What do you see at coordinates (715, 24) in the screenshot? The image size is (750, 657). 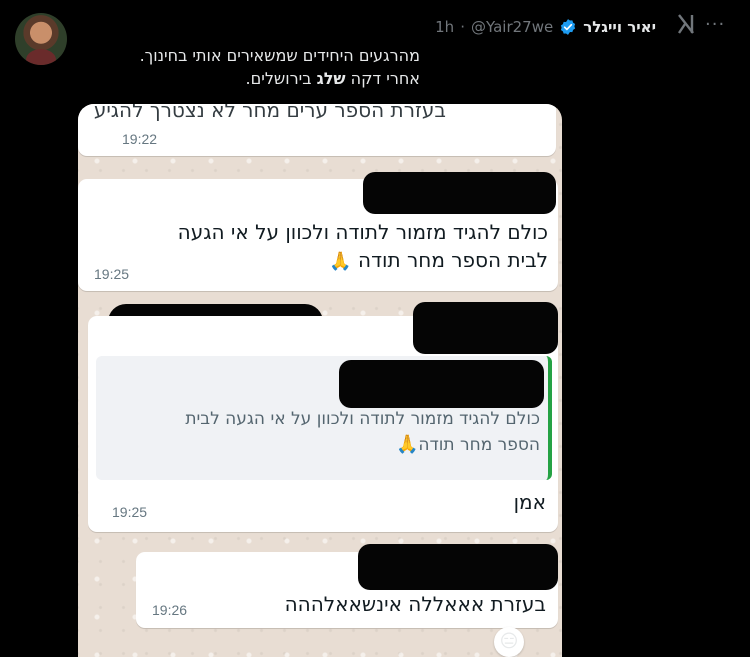 I see `more-options-icon: ···` at bounding box center [715, 24].